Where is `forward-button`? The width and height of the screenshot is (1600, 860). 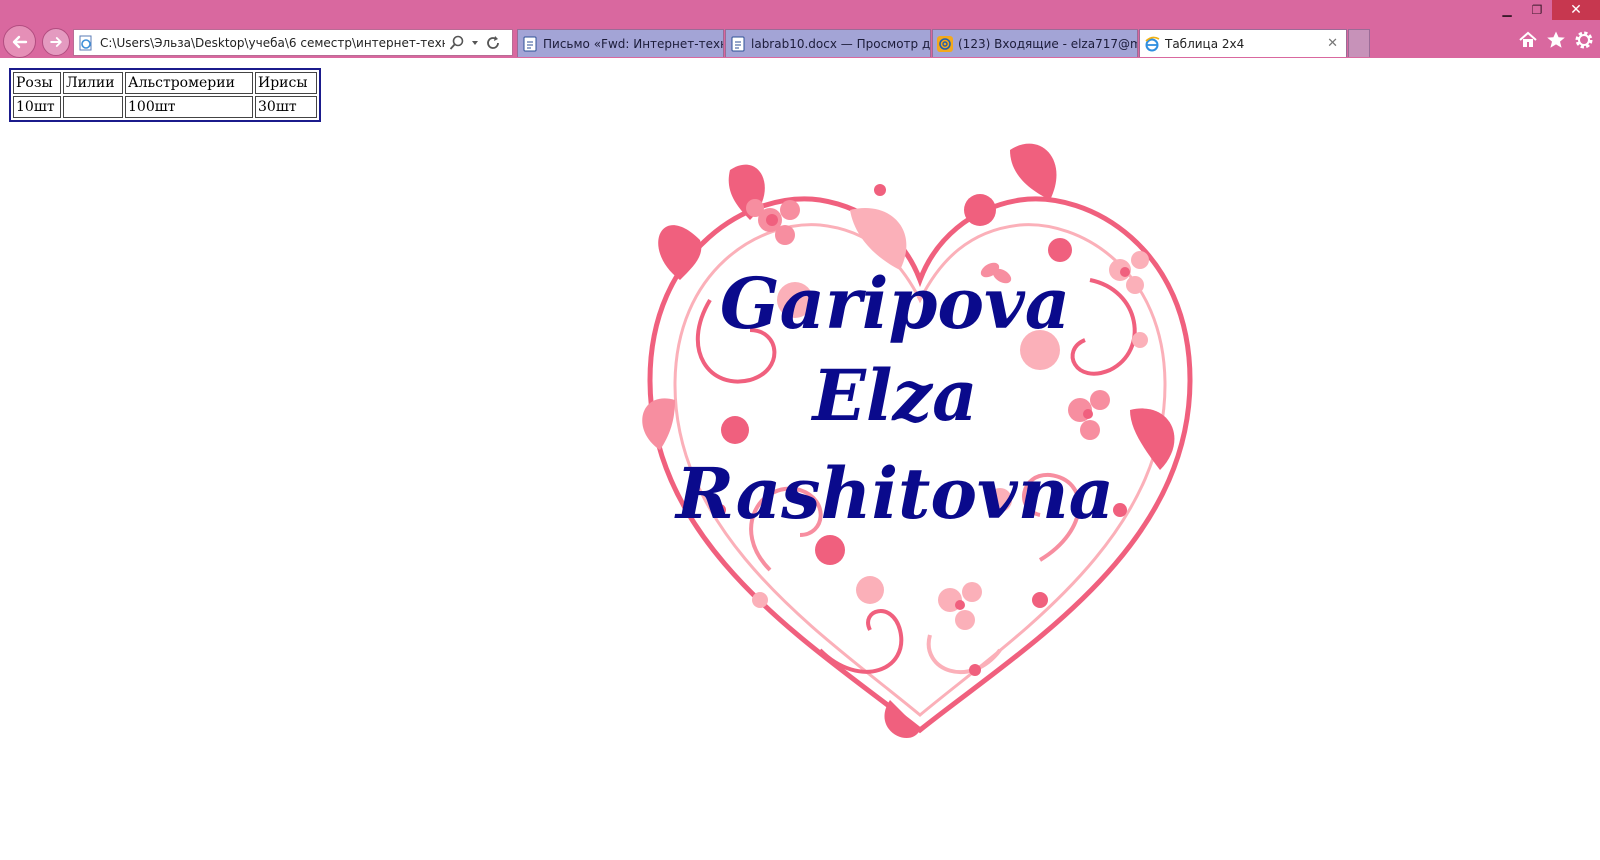 forward-button is located at coordinates (56, 42).